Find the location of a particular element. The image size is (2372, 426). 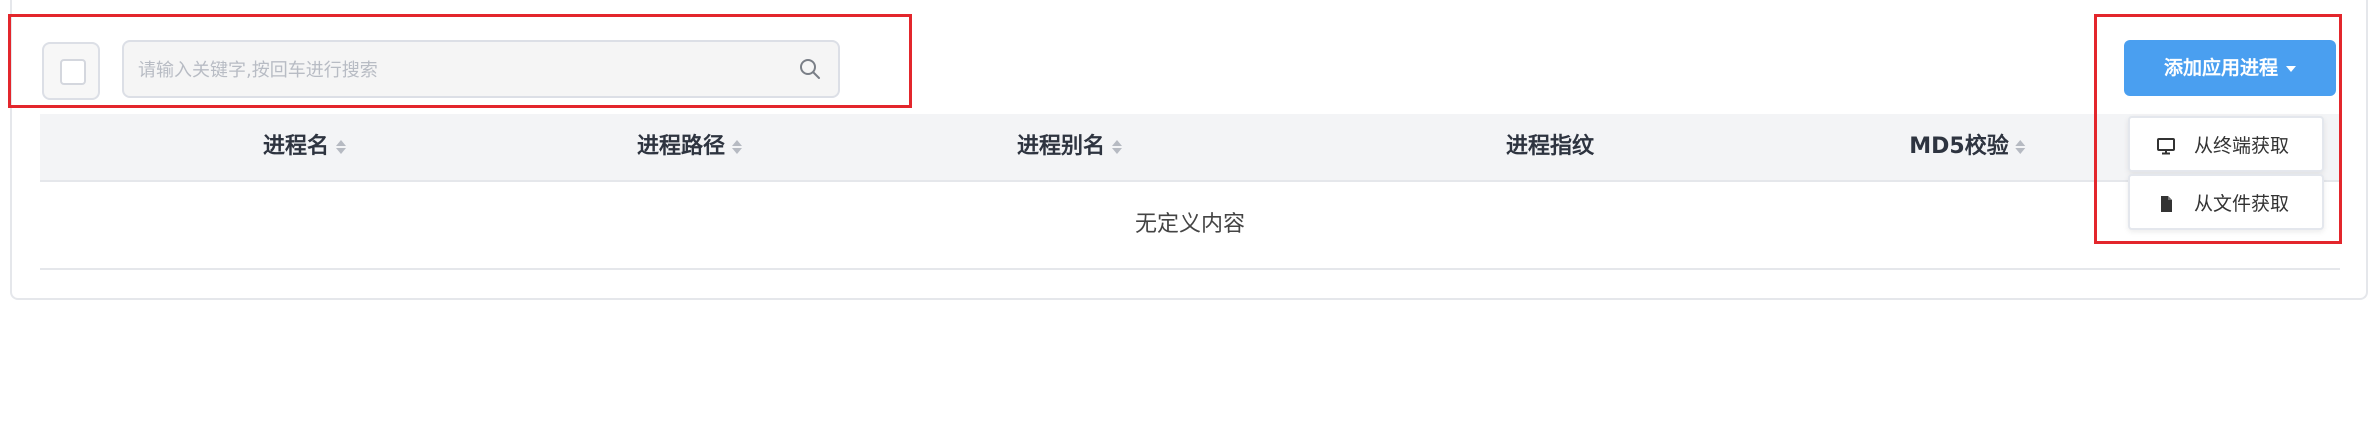

search-box is located at coordinates (481, 69).